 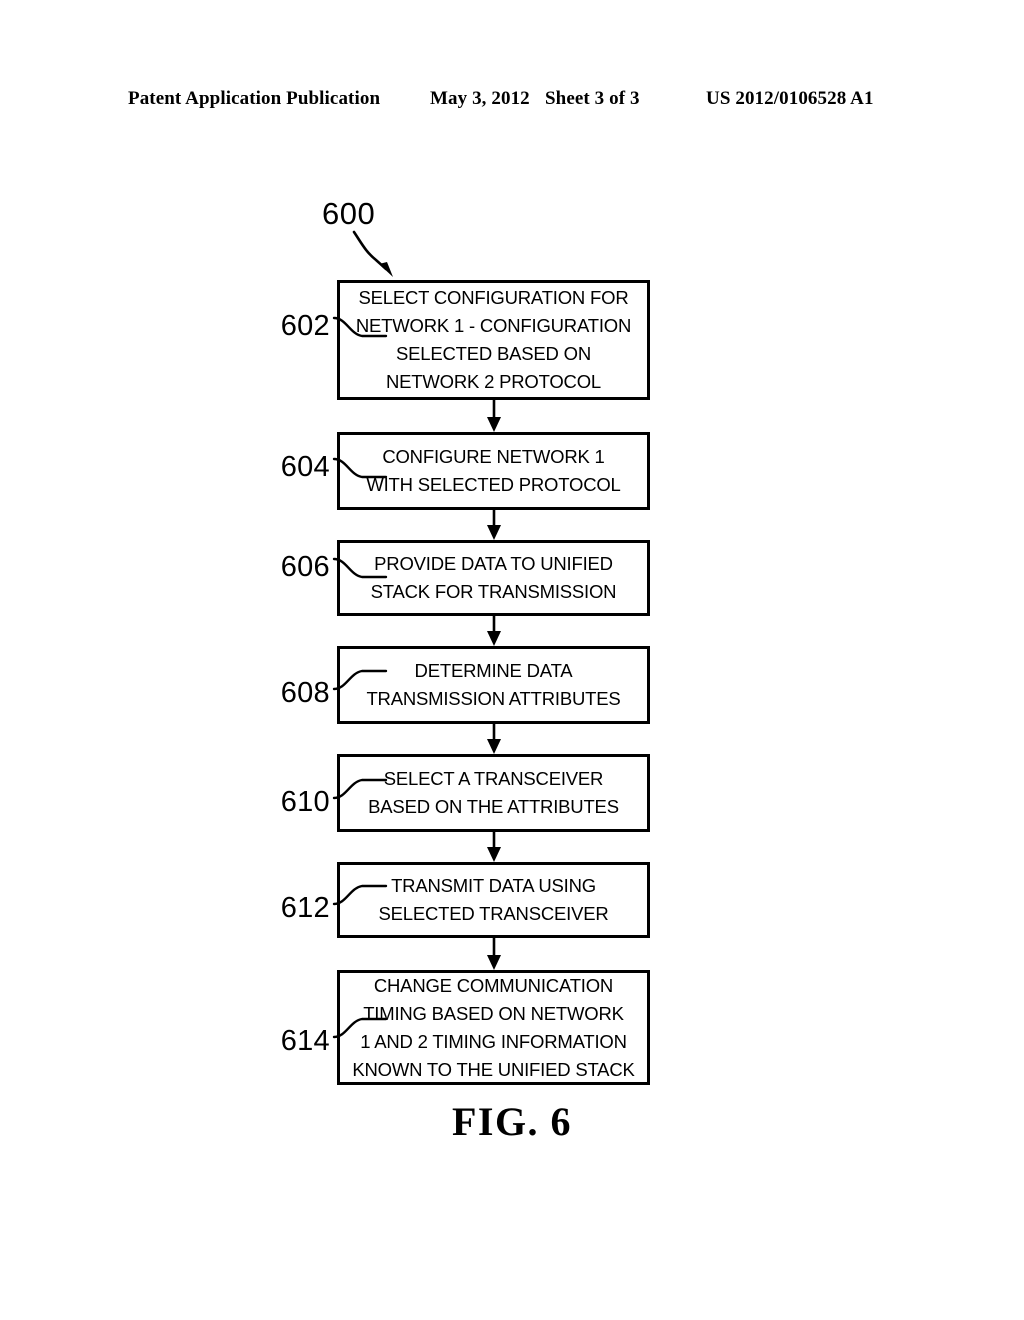 I want to click on reference-number-602: 602, so click(x=305, y=326).